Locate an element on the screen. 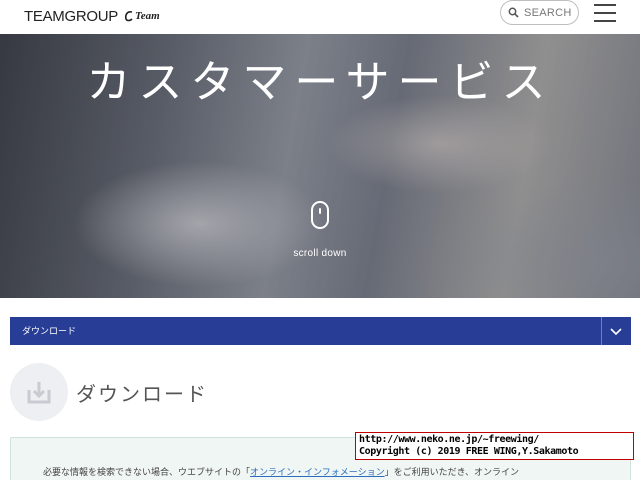 This screenshot has height=480, width=640. search-label: SEARCH is located at coordinates (548, 12).